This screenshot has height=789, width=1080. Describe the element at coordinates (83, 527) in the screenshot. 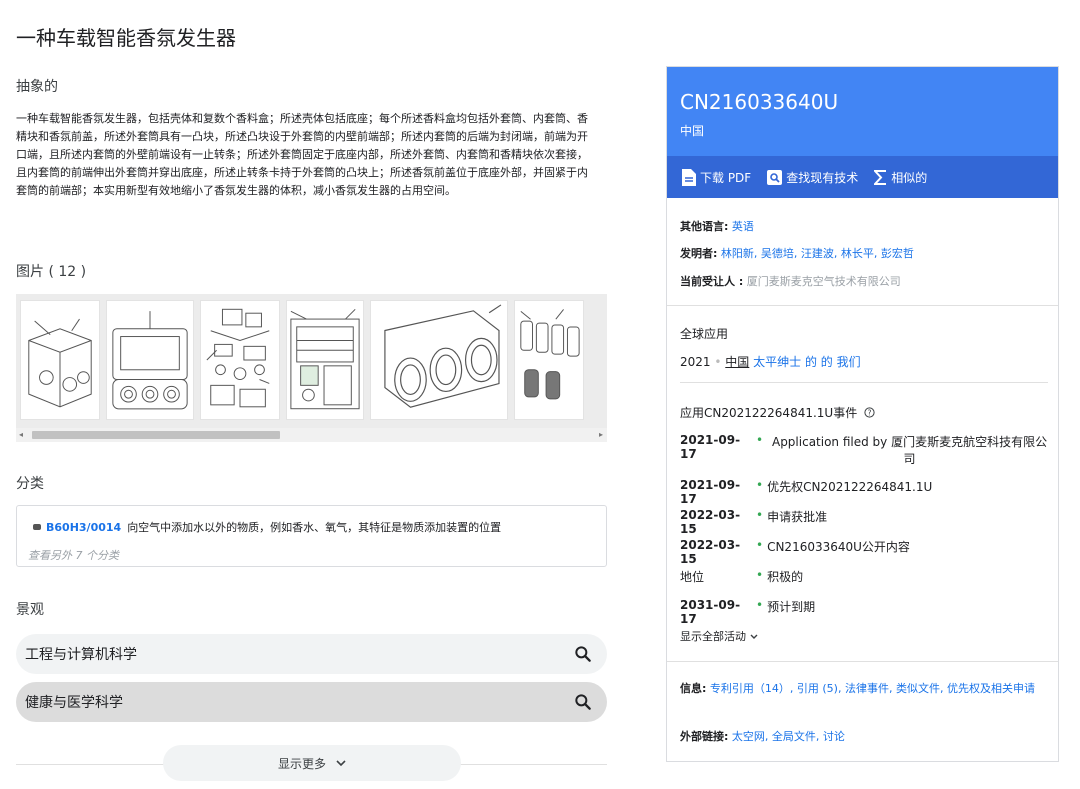

I see `classification-code-link: B60H3/0014` at that location.